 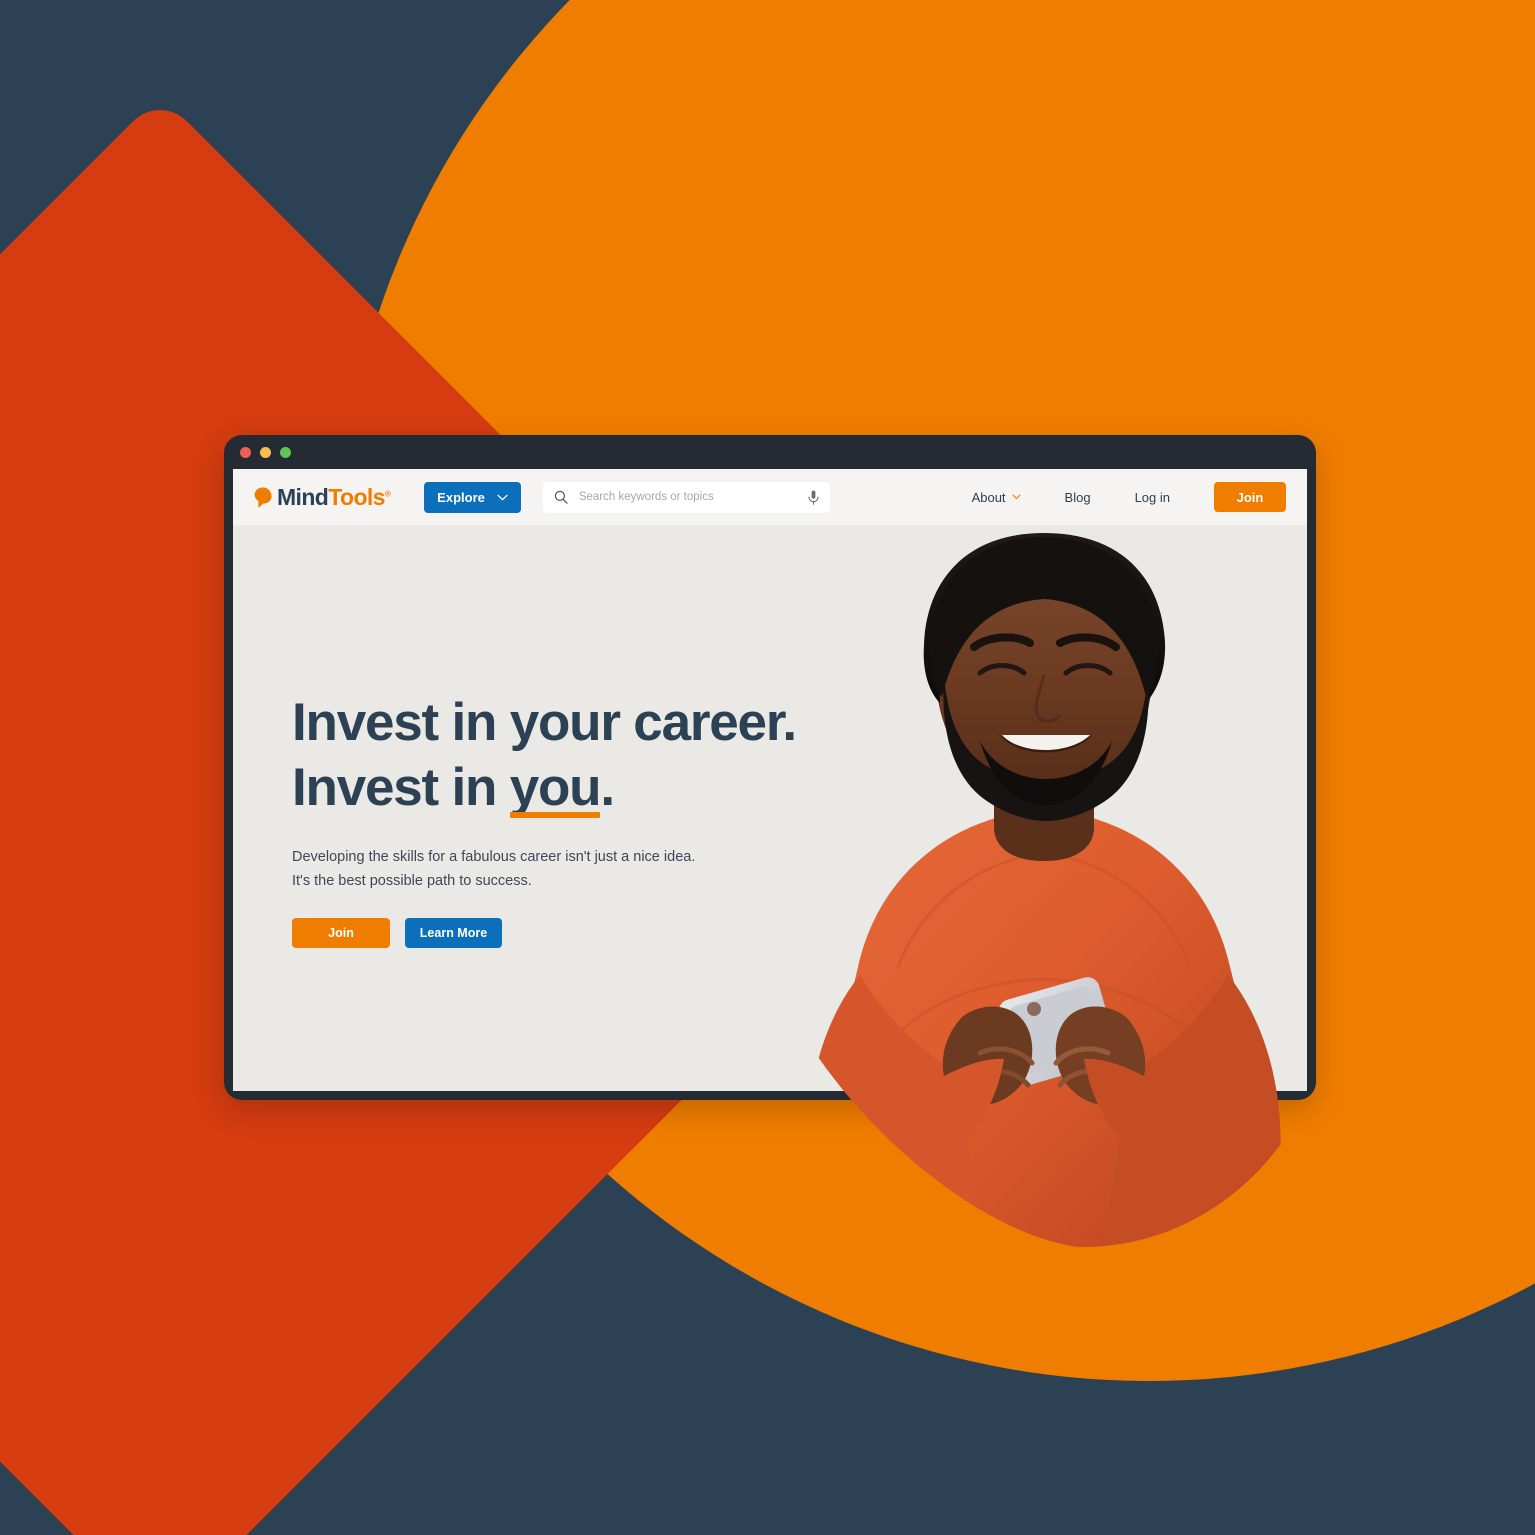 I want to click on hero-headline: Invest in your career. Invest in you., so click(x=602, y=755).